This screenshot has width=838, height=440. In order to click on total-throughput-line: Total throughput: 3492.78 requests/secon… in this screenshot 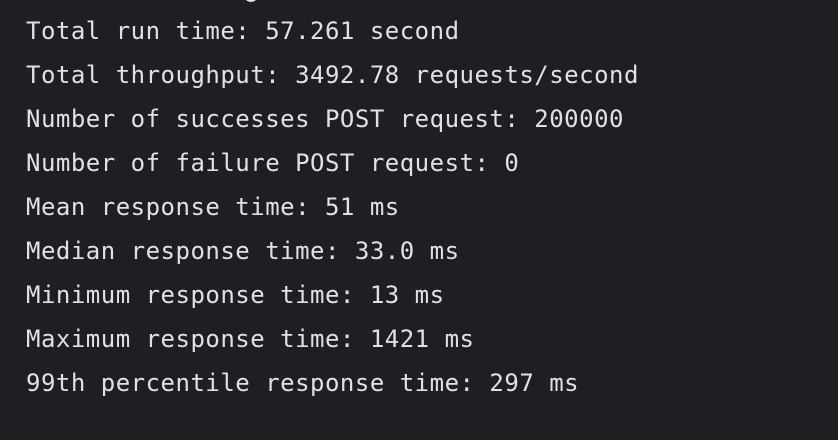, I will do `click(332, 75)`.